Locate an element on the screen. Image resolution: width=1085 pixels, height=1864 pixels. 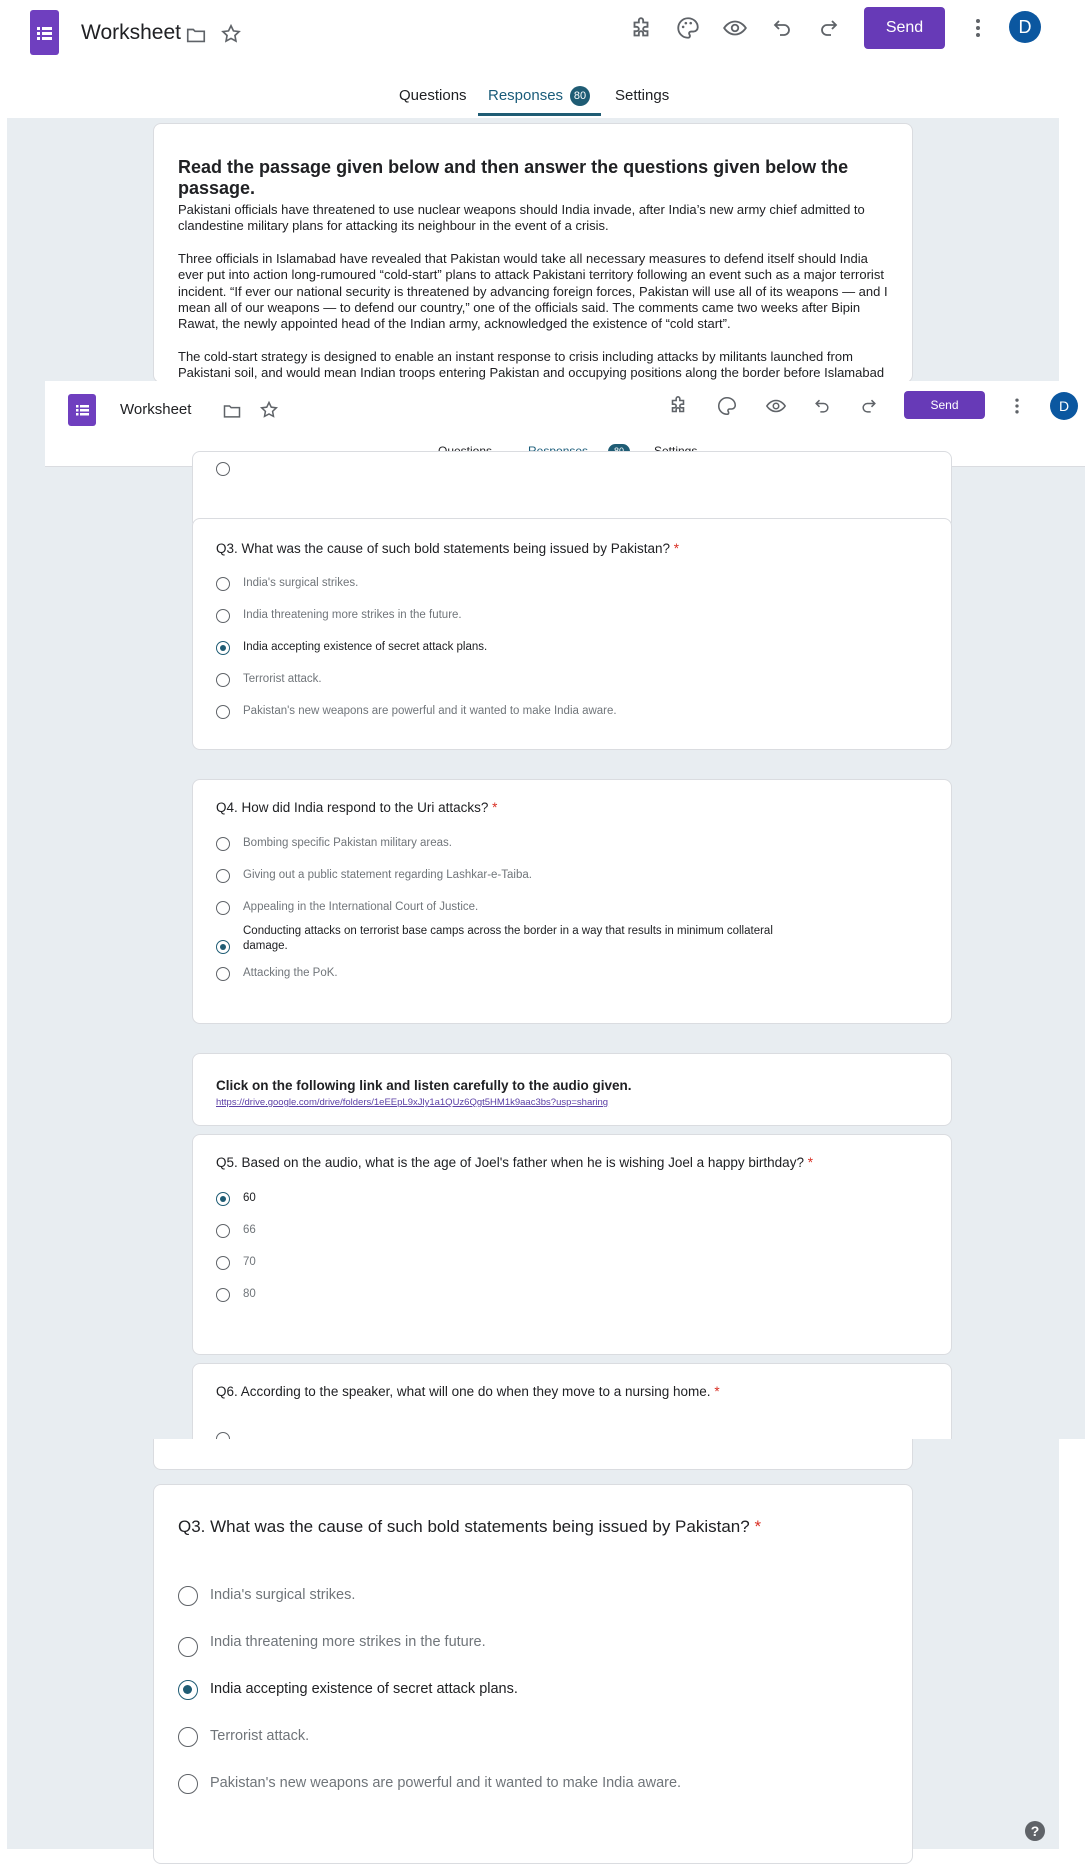
option-label-continued: damage. is located at coordinates (265, 946).